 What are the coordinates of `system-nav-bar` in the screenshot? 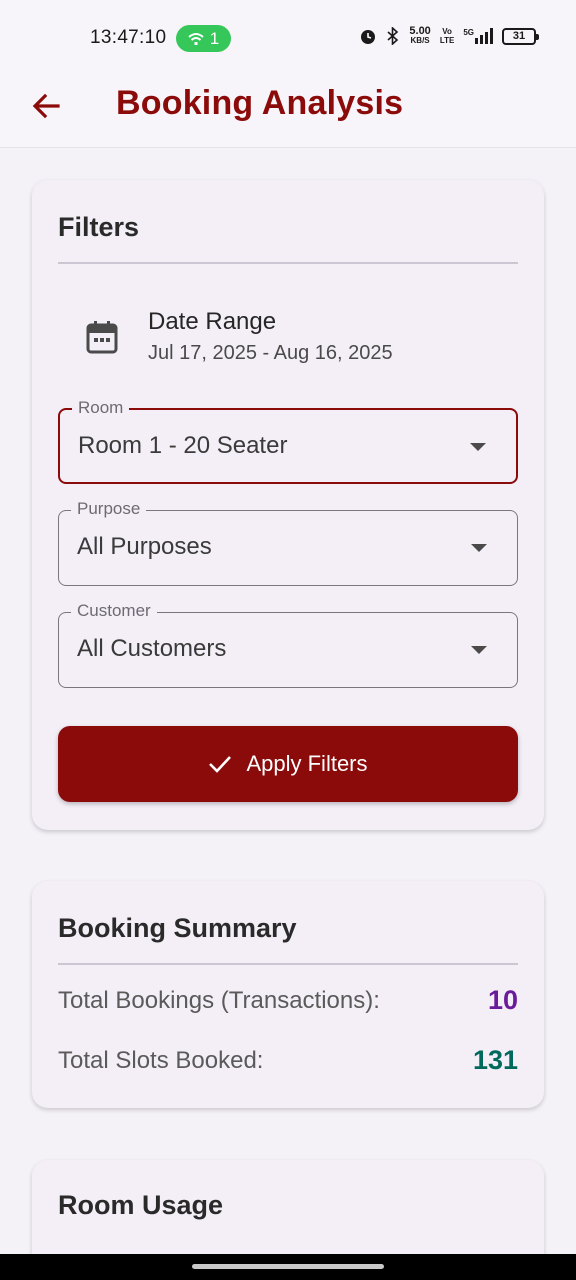 It's located at (288, 1267).